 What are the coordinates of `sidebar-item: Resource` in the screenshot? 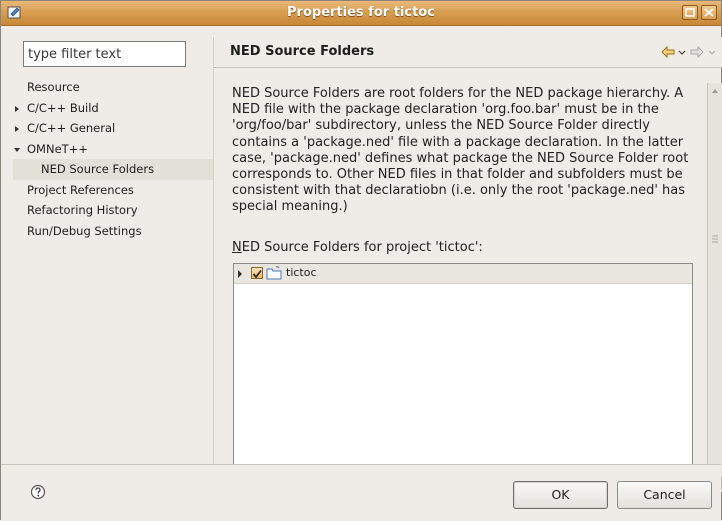 It's located at (113, 87).